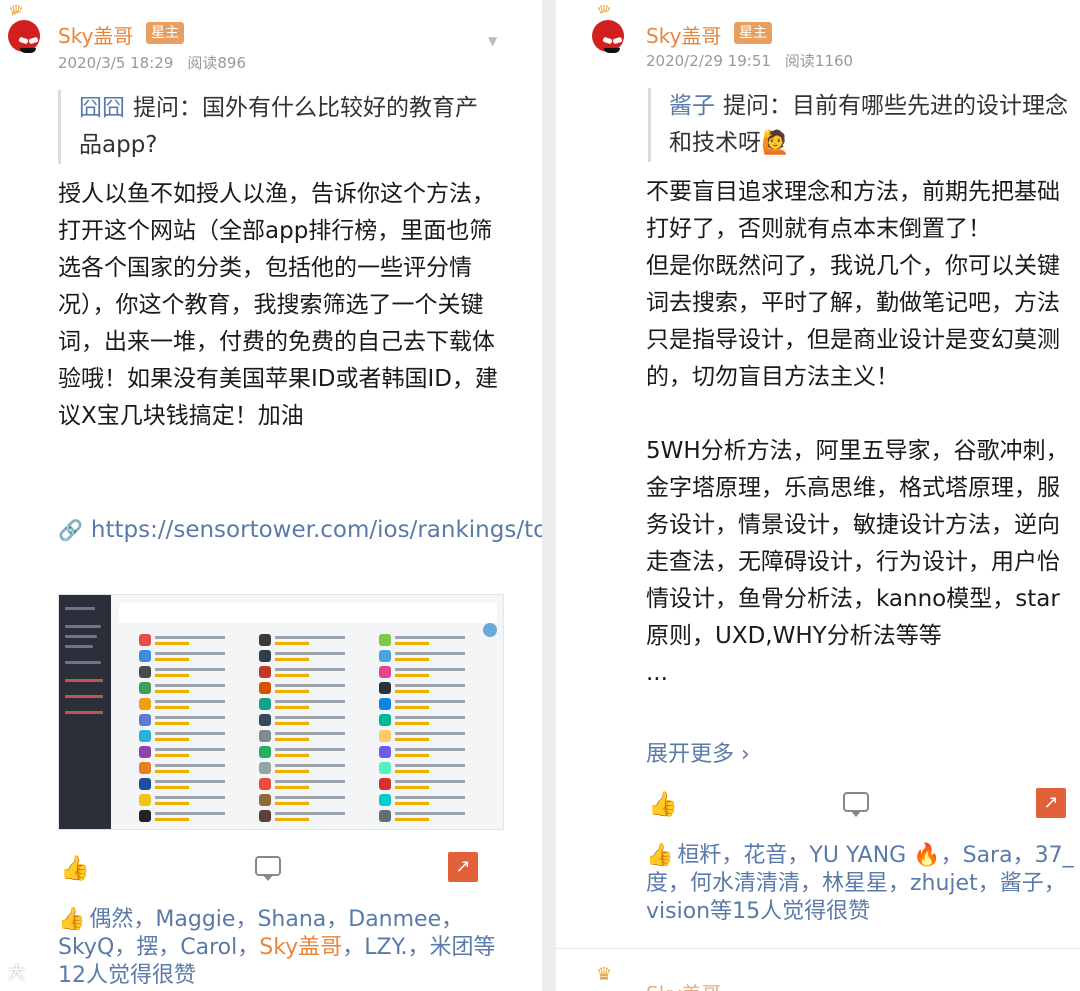  I want to click on likers-highlight: Sky盖哥, so click(300, 947).